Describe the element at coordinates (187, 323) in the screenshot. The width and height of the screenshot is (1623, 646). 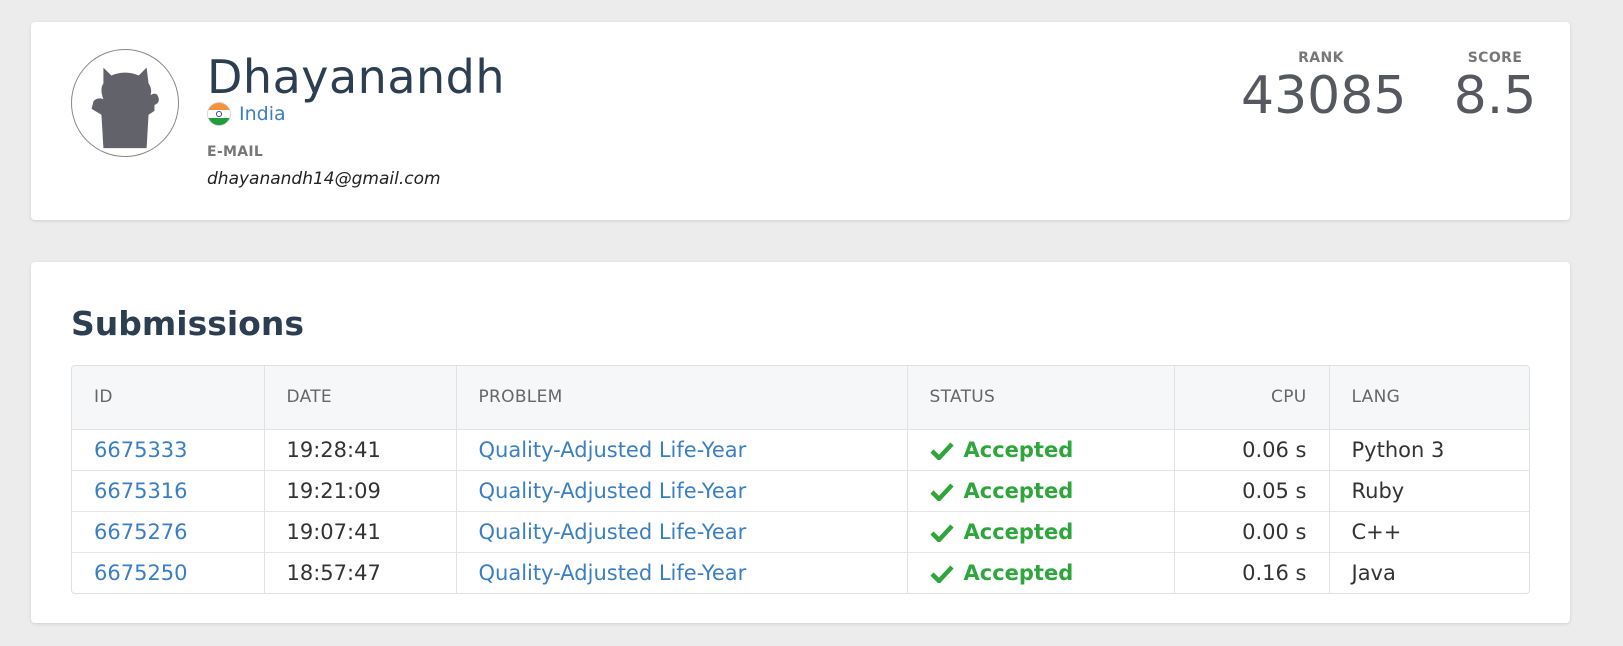
I see `submissions-title: Submissions` at that location.